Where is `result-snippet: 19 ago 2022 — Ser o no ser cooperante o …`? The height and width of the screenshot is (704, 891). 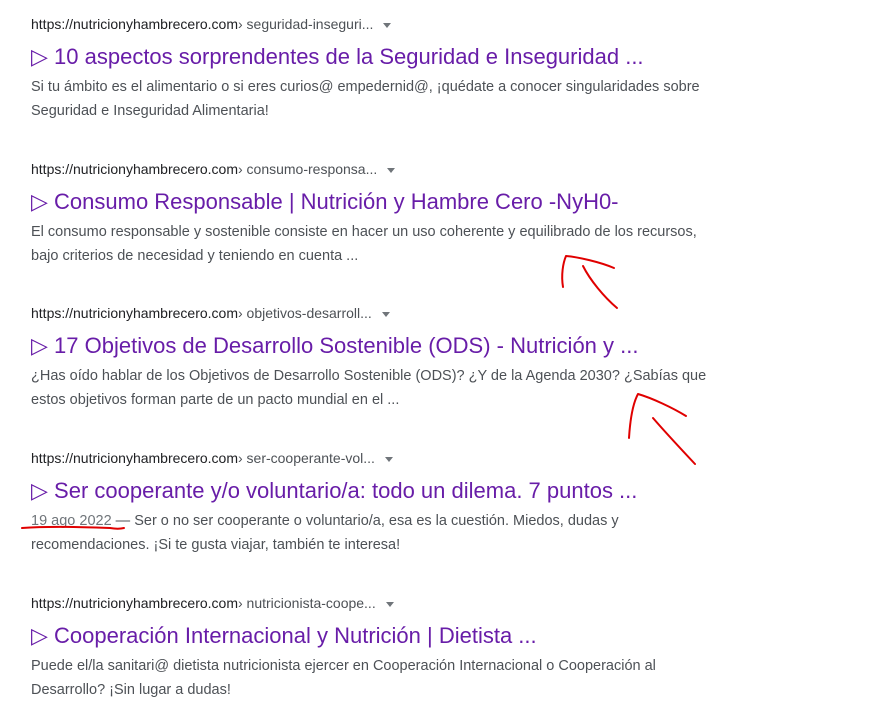 result-snippet: 19 ago 2022 — Ser o no ser cooperante o … is located at coordinates (371, 533).